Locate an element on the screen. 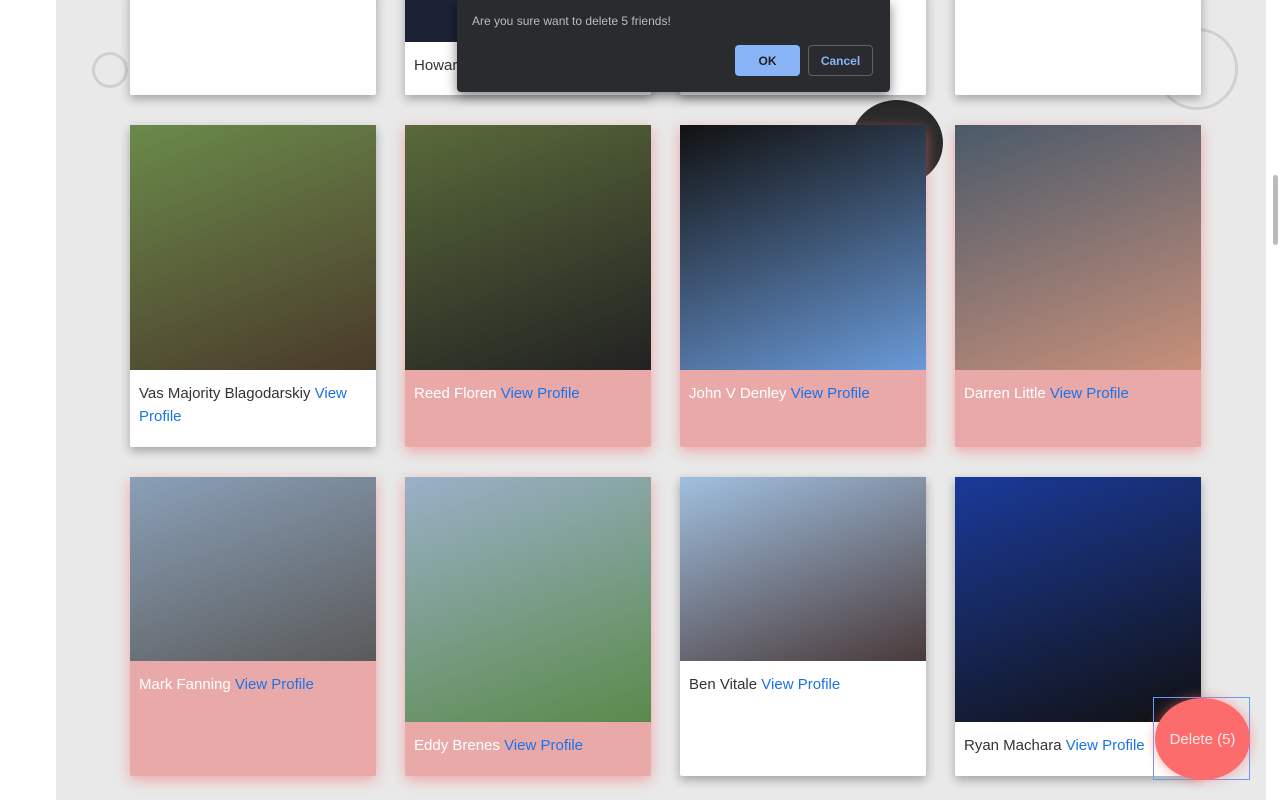  friend-name: John V Denley is located at coordinates (738, 393).